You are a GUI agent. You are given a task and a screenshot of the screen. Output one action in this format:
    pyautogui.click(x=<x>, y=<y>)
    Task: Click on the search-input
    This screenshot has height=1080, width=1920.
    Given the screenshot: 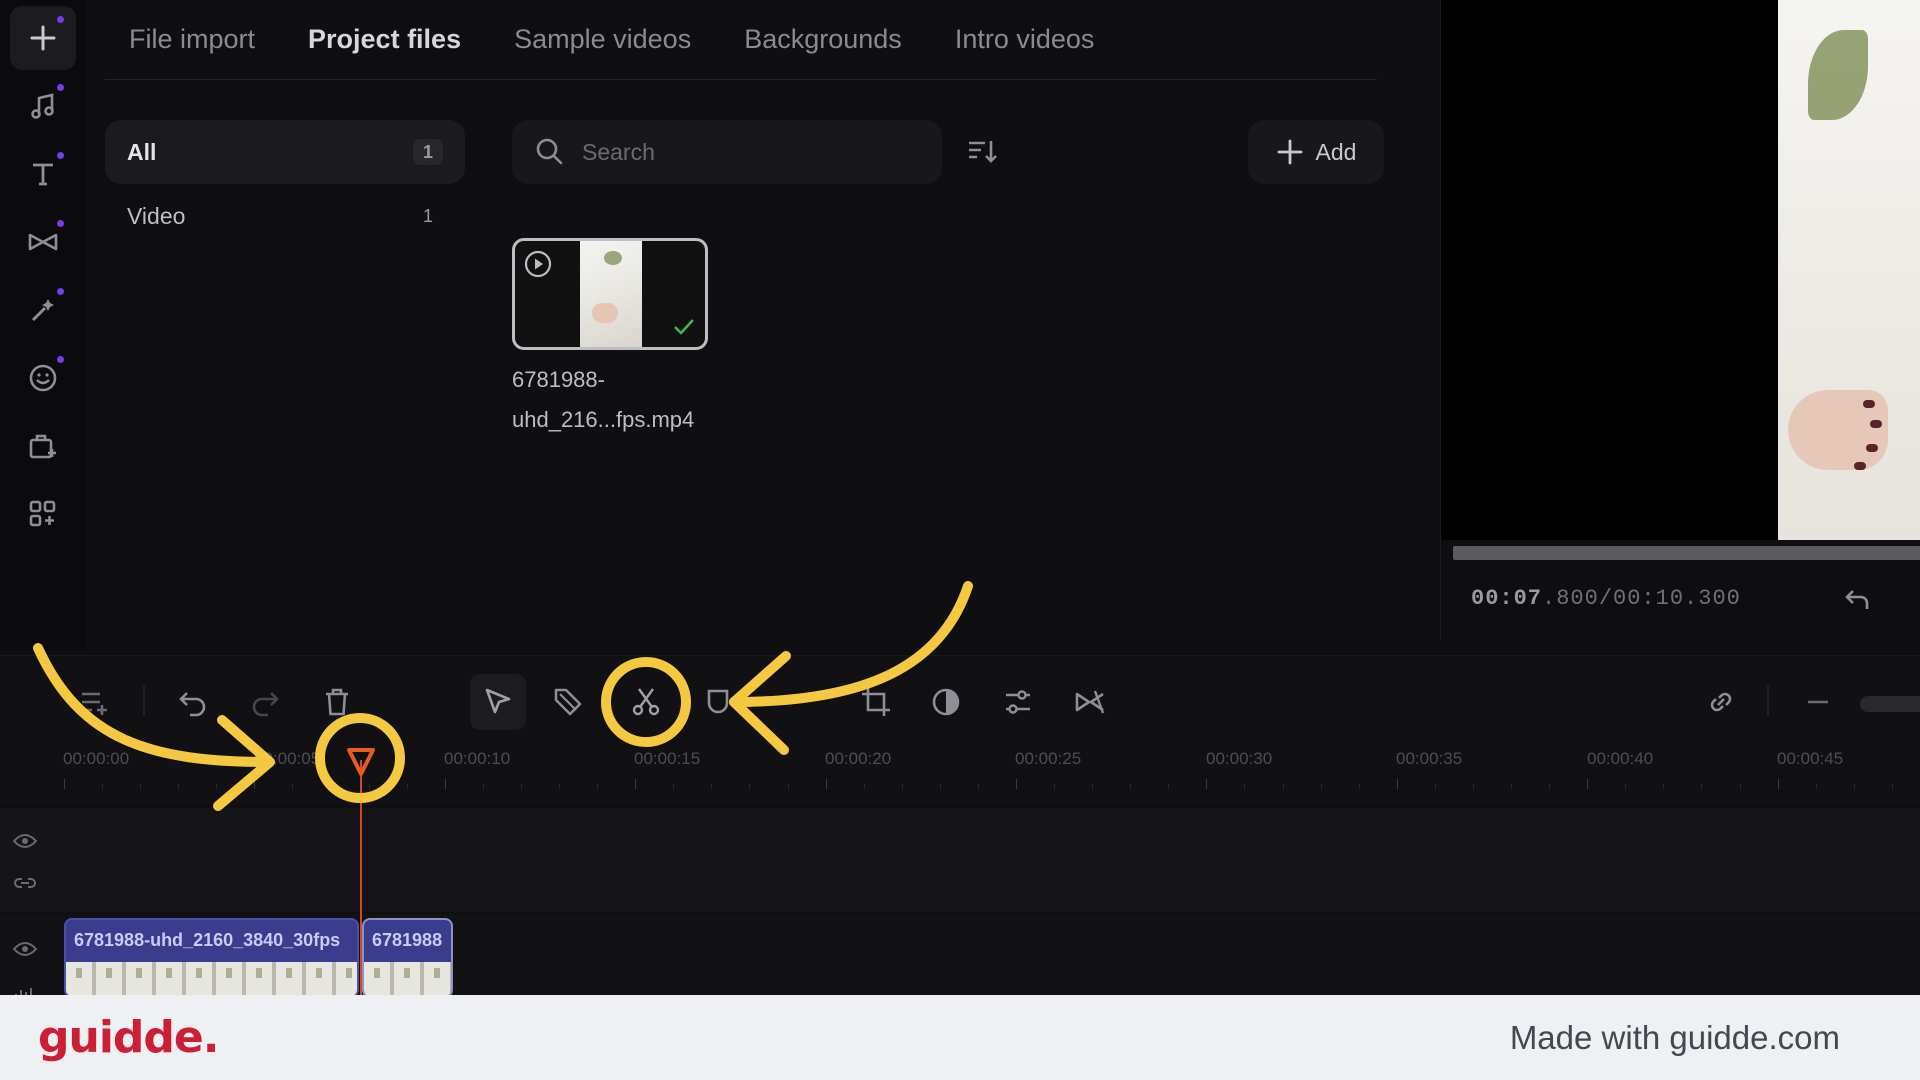 What is the action you would take?
    pyautogui.click(x=742, y=152)
    